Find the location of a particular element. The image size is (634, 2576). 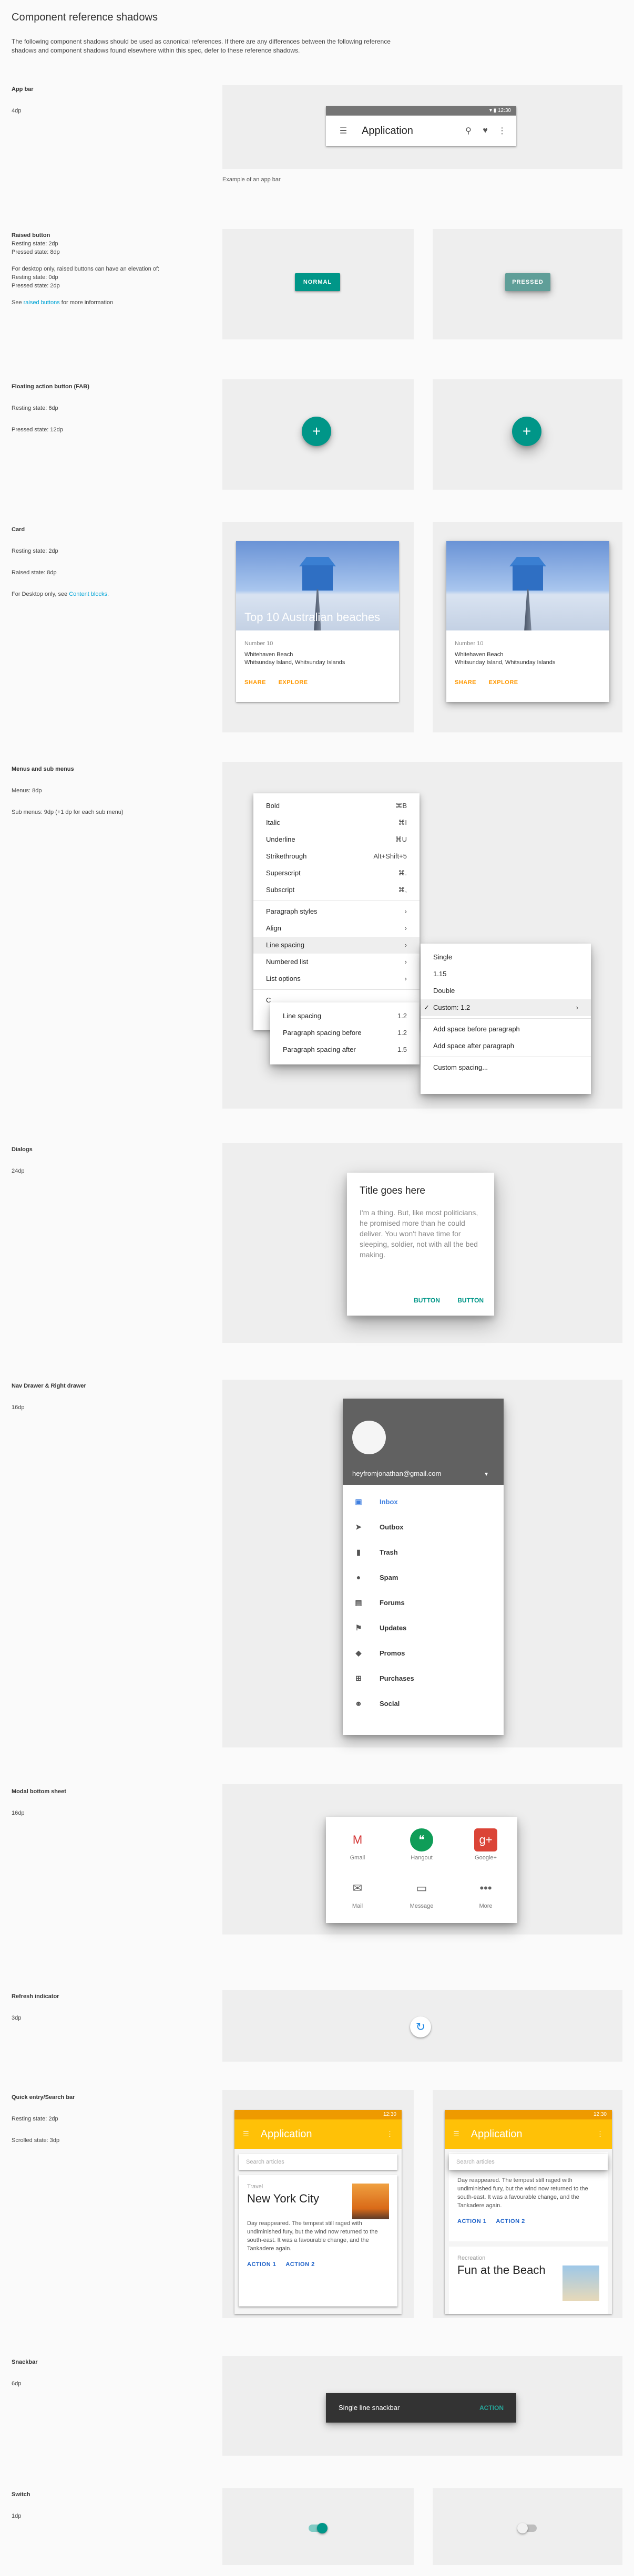

drawer-item-updates: ⚑ Updates is located at coordinates (424, 1627).